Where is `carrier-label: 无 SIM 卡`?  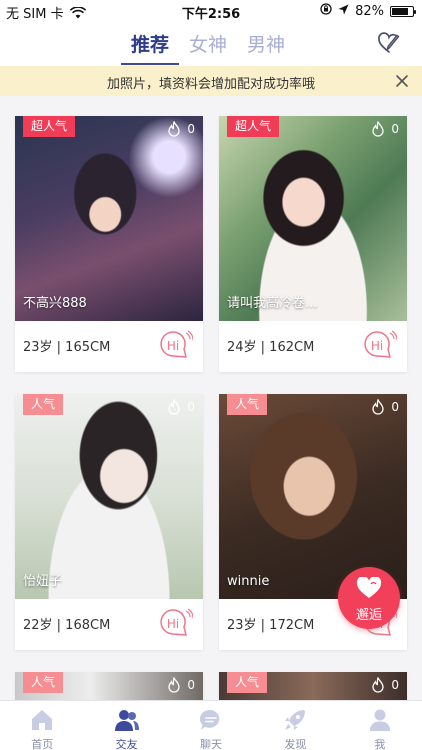 carrier-label: 无 SIM 卡 is located at coordinates (35, 14).